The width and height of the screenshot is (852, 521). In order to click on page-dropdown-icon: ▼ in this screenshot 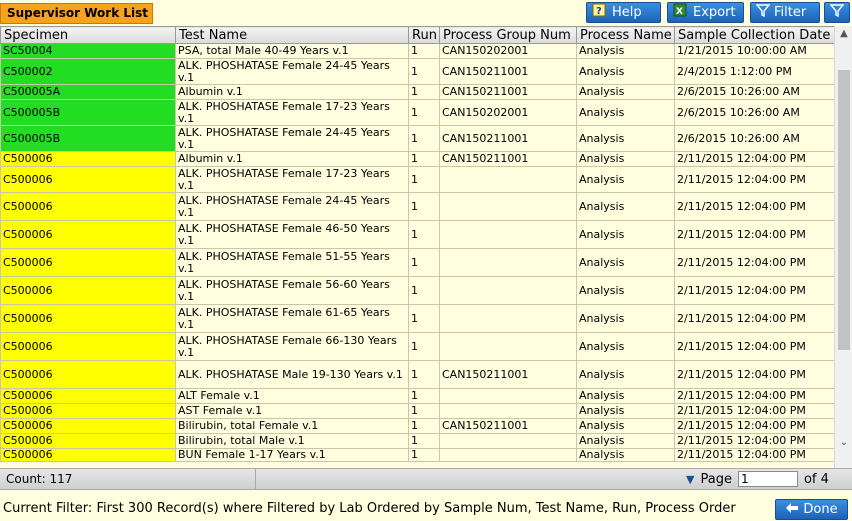, I will do `click(690, 479)`.